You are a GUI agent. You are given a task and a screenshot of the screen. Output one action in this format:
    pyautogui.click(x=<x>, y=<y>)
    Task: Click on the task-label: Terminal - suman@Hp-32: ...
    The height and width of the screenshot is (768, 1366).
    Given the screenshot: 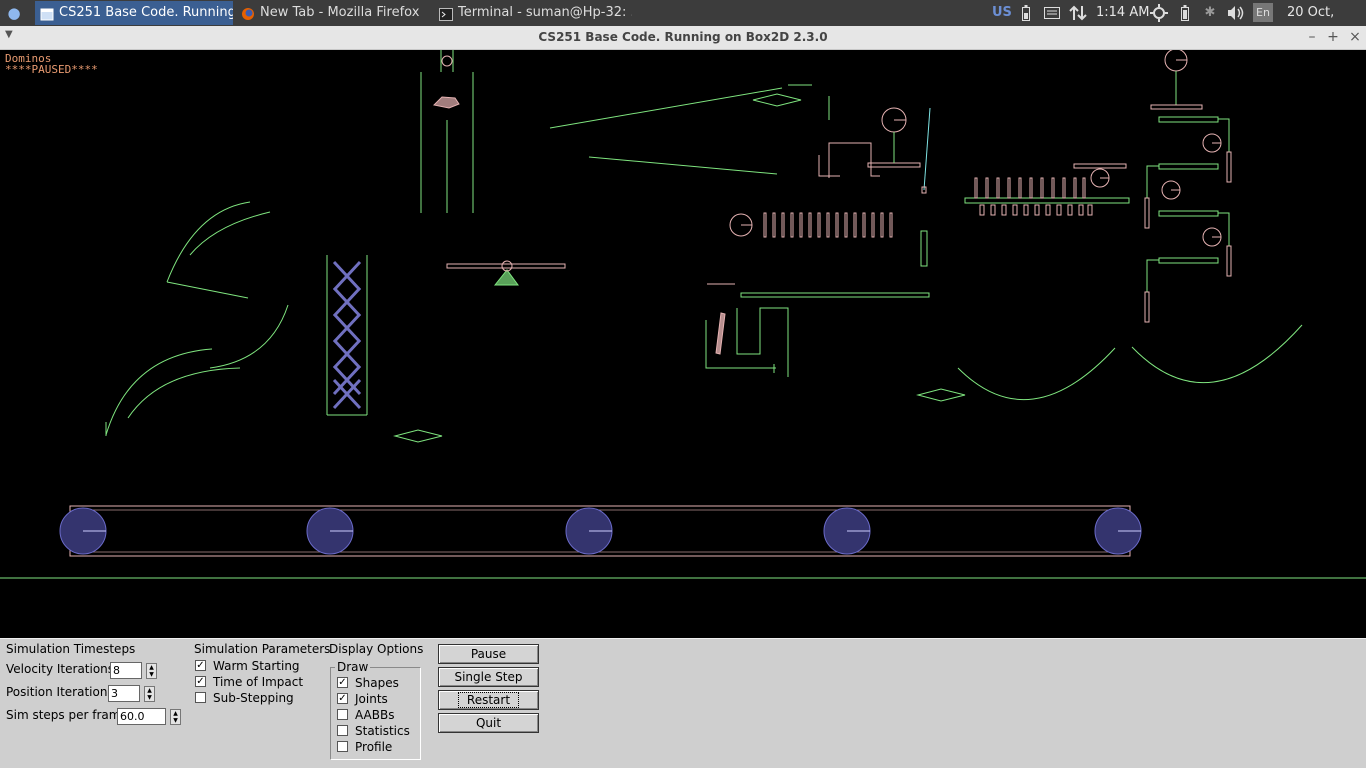 What is the action you would take?
    pyautogui.click(x=545, y=12)
    